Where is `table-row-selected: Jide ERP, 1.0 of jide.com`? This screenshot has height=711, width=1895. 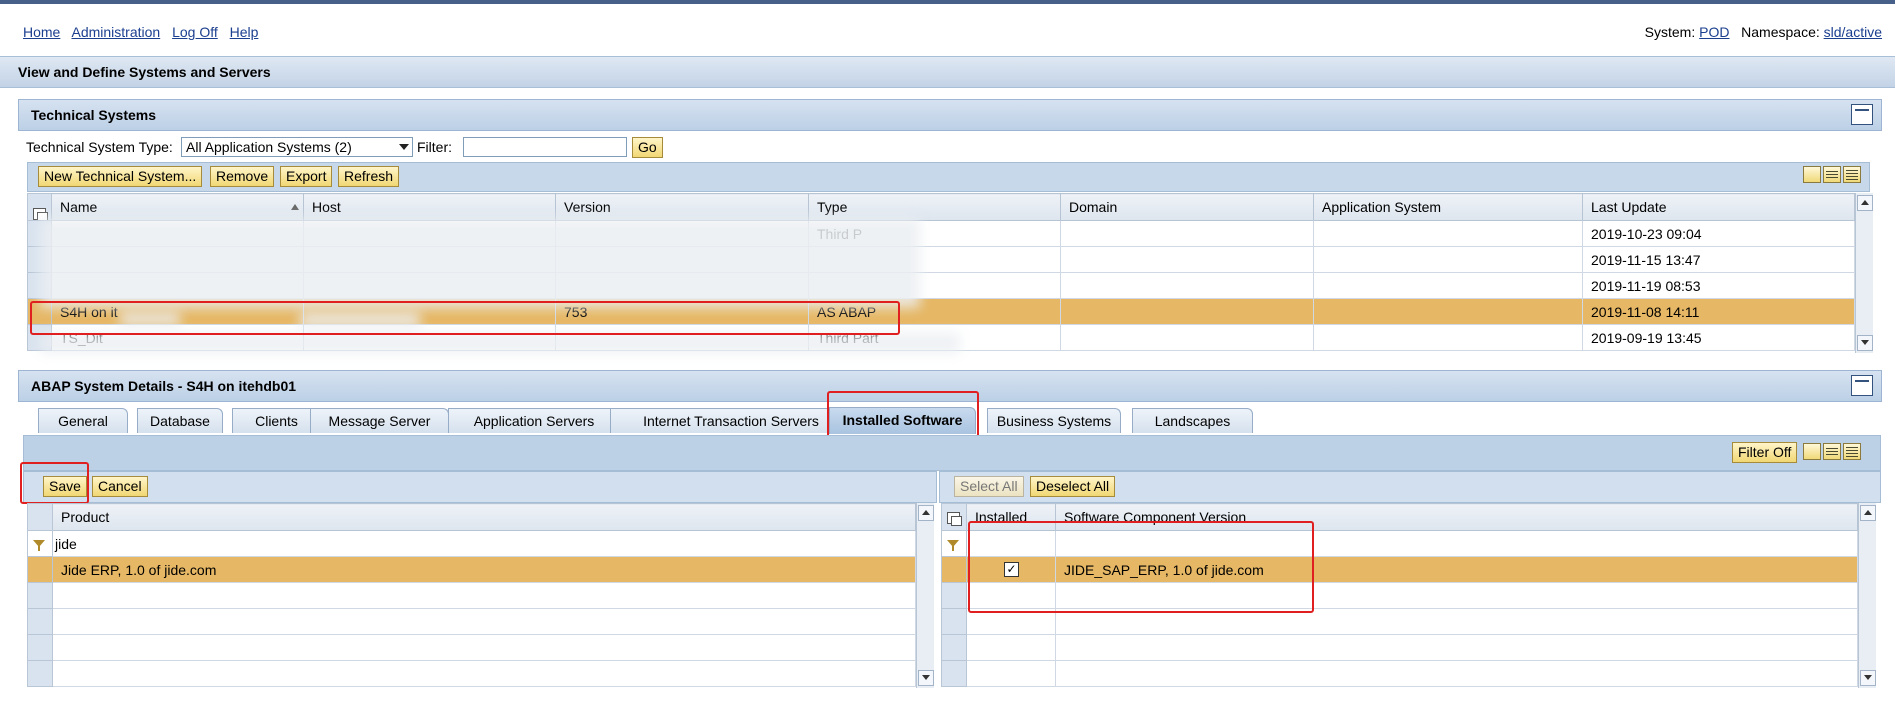 table-row-selected: Jide ERP, 1.0 of jide.com is located at coordinates (471, 569).